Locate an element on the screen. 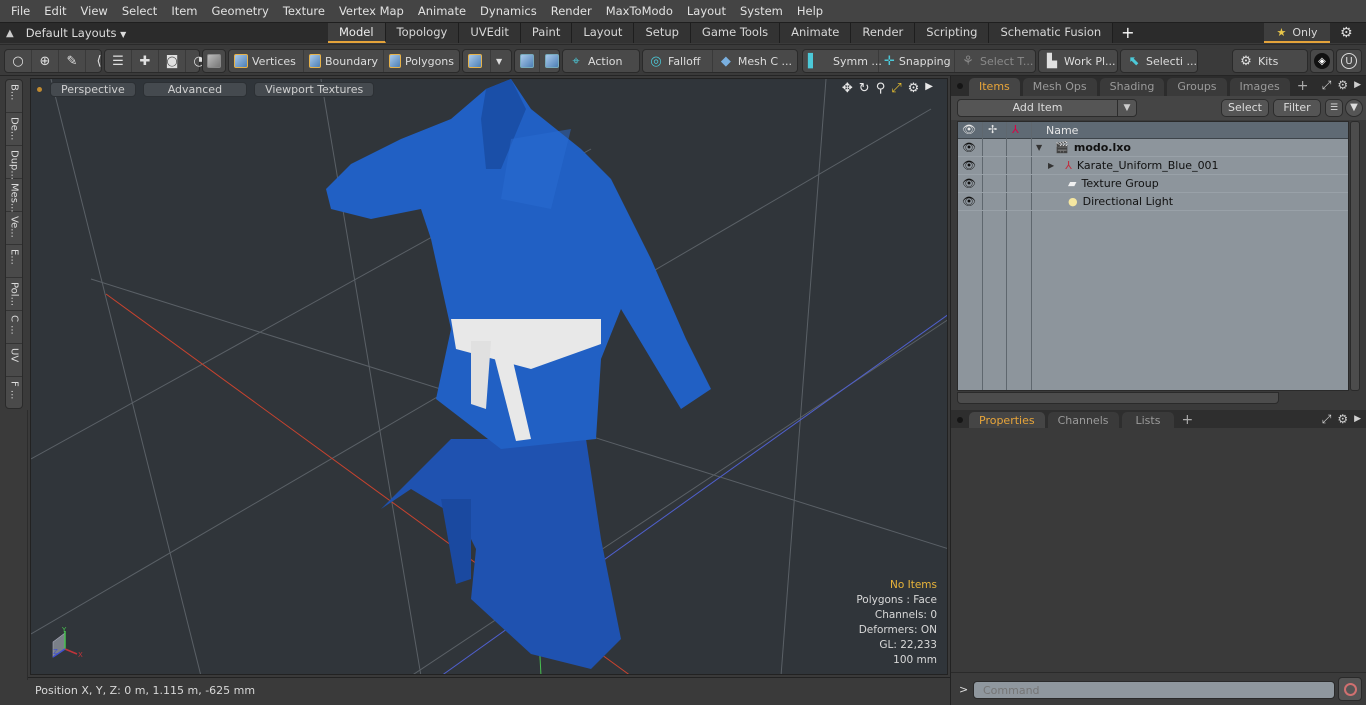  filter-funnel-icon: ▼ is located at coordinates (1354, 108).